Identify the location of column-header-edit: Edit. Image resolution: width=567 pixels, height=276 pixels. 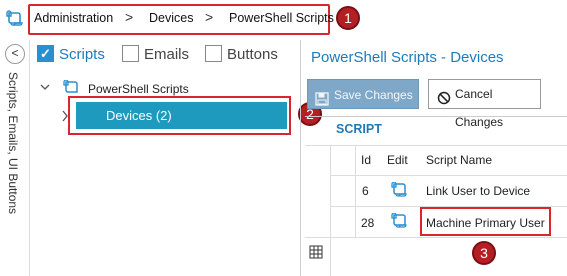
(397, 160).